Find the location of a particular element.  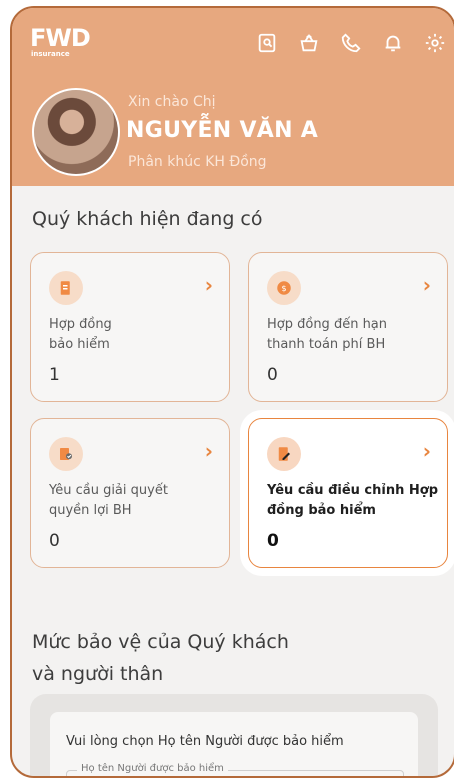

document-icon is located at coordinates (66, 288).